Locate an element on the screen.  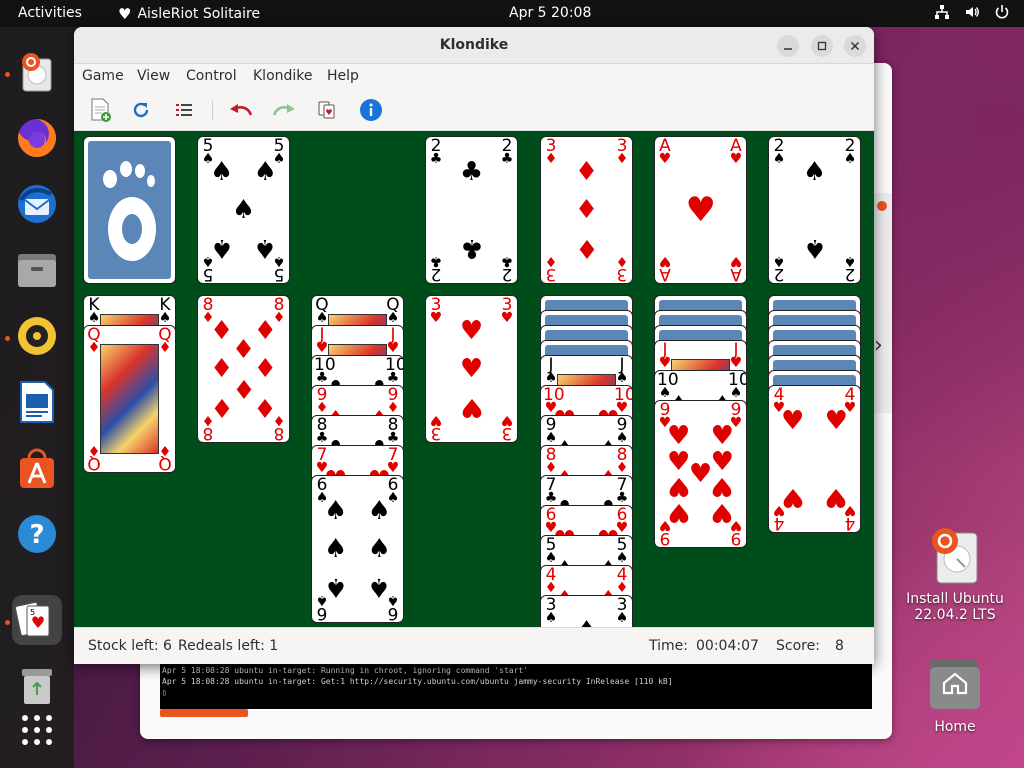
select-game-button is located at coordinates (184, 110).